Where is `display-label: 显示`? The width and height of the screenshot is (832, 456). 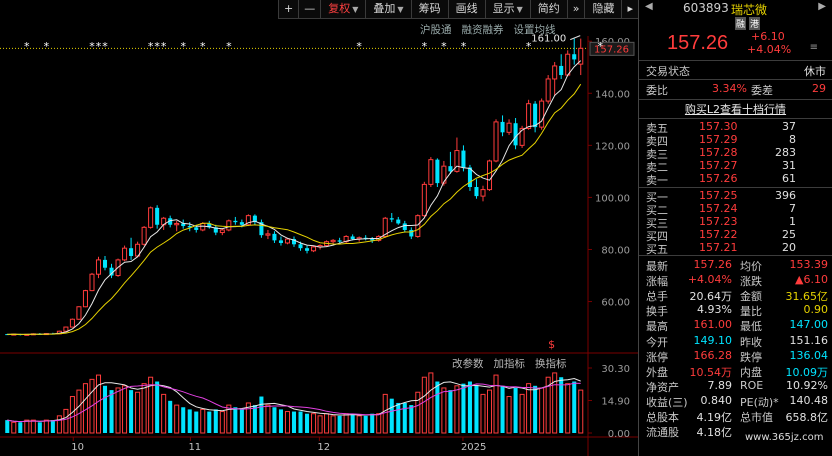 display-label: 显示 is located at coordinates (503, 8).